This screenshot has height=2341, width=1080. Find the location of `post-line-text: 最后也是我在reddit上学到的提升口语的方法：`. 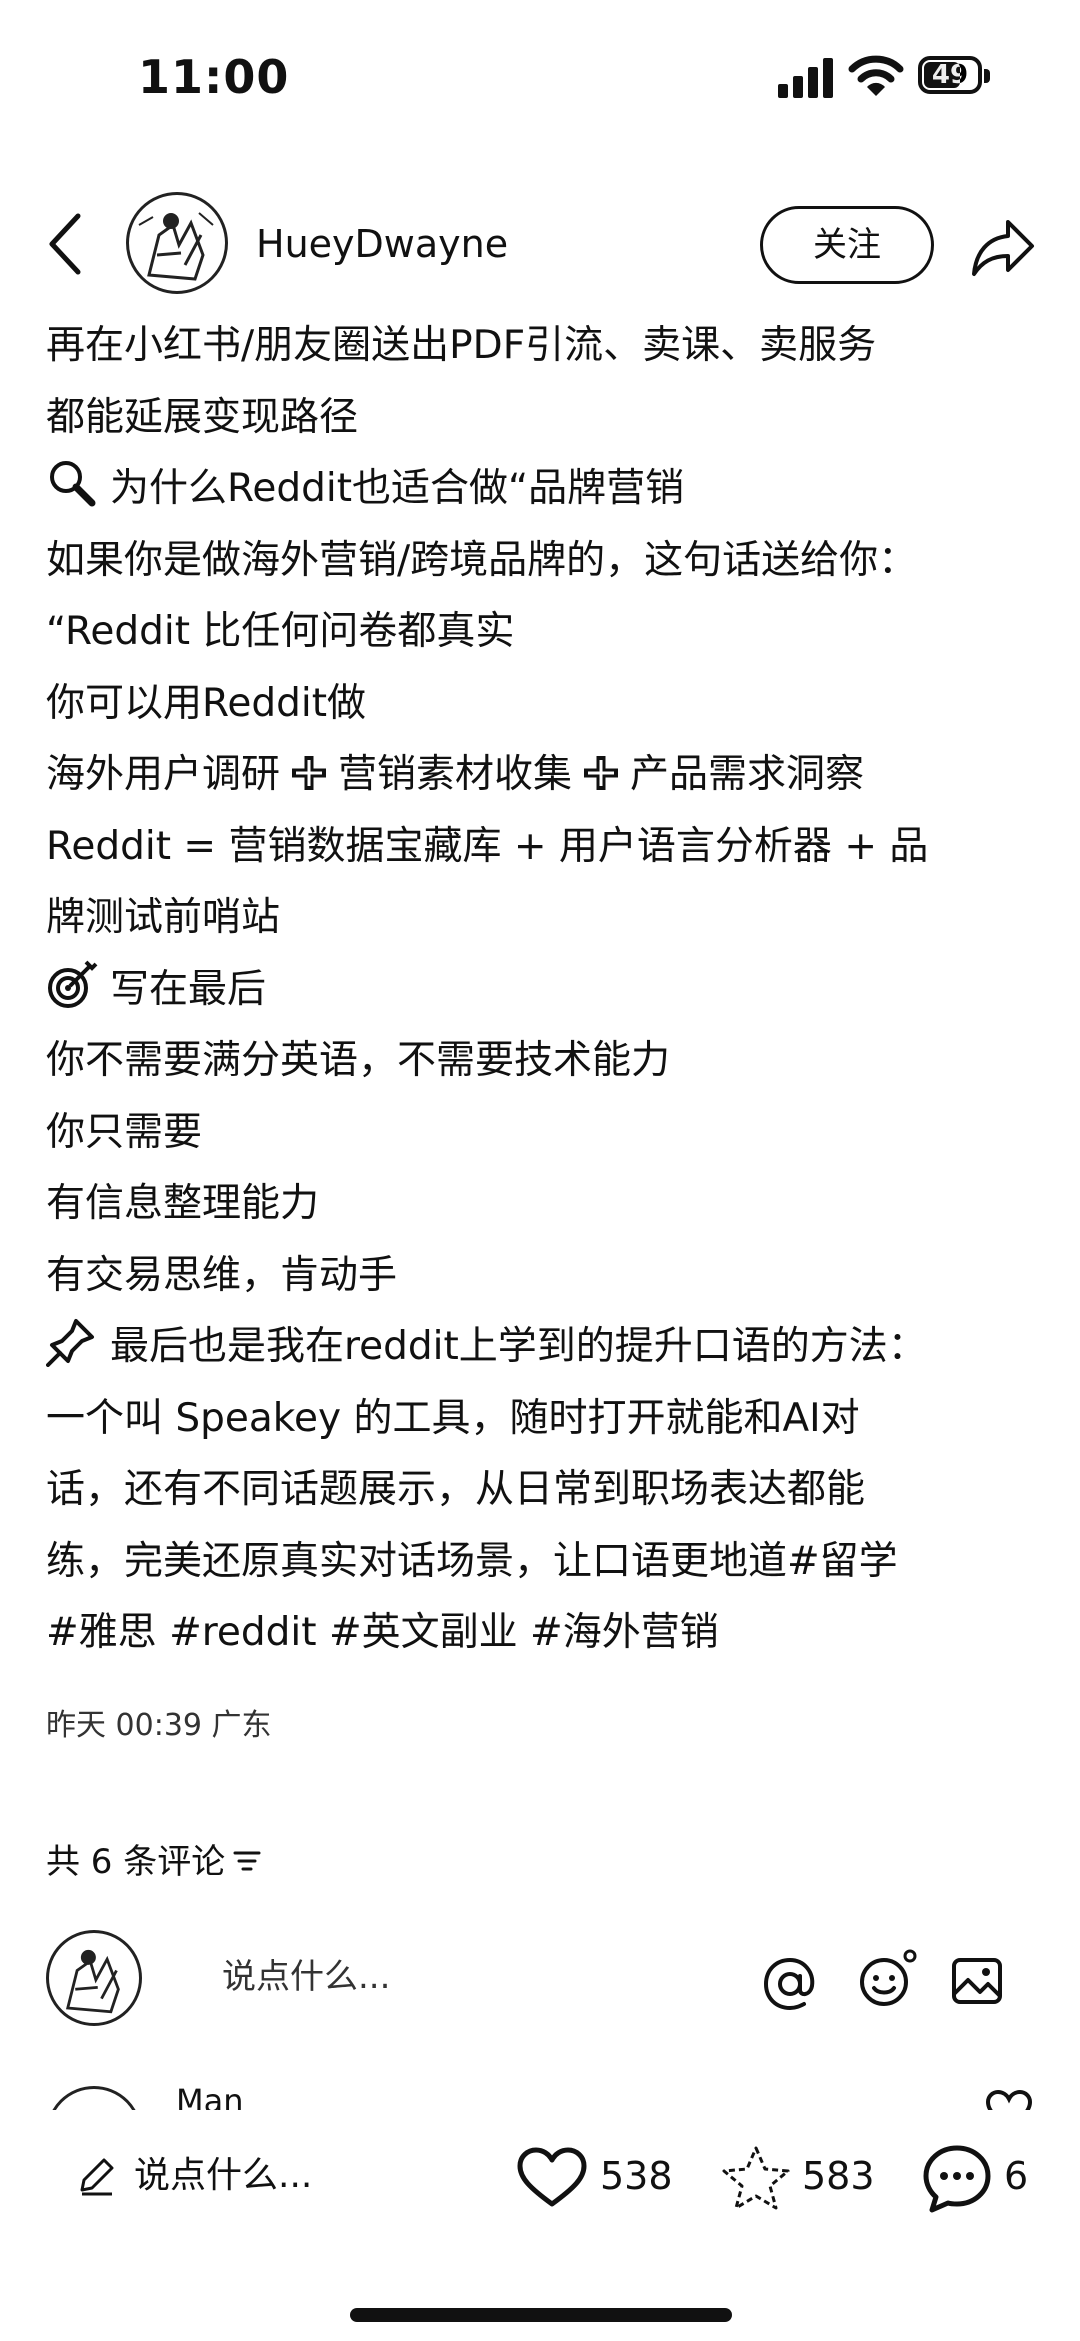

post-line-text: 最后也是我在reddit上学到的提升口语的方法： is located at coordinates (518, 1346).